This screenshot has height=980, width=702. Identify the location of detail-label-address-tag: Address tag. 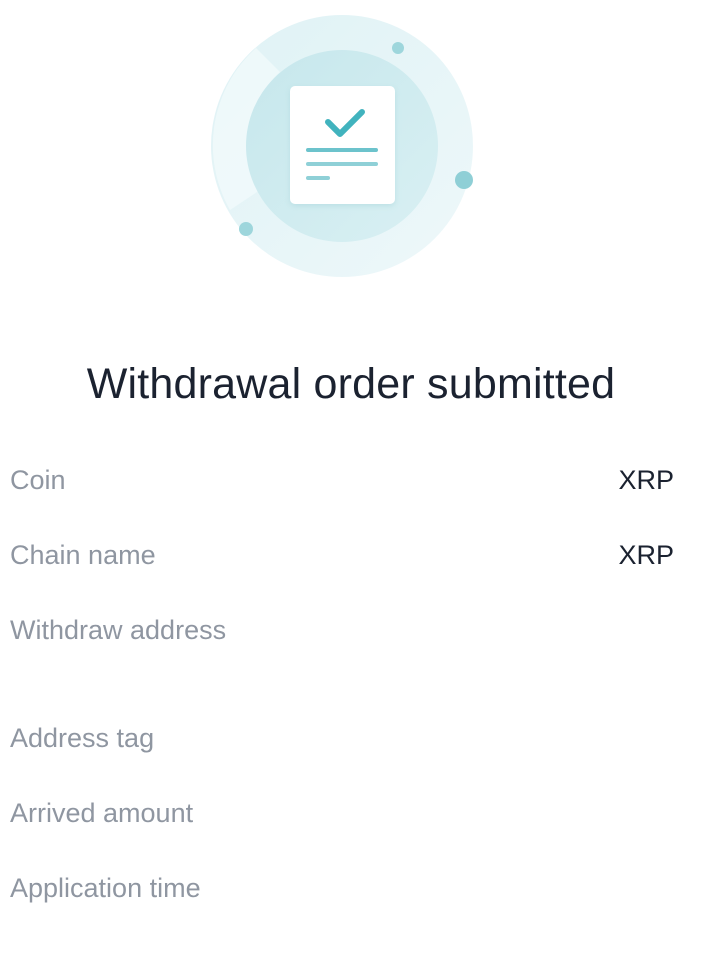
(82, 738).